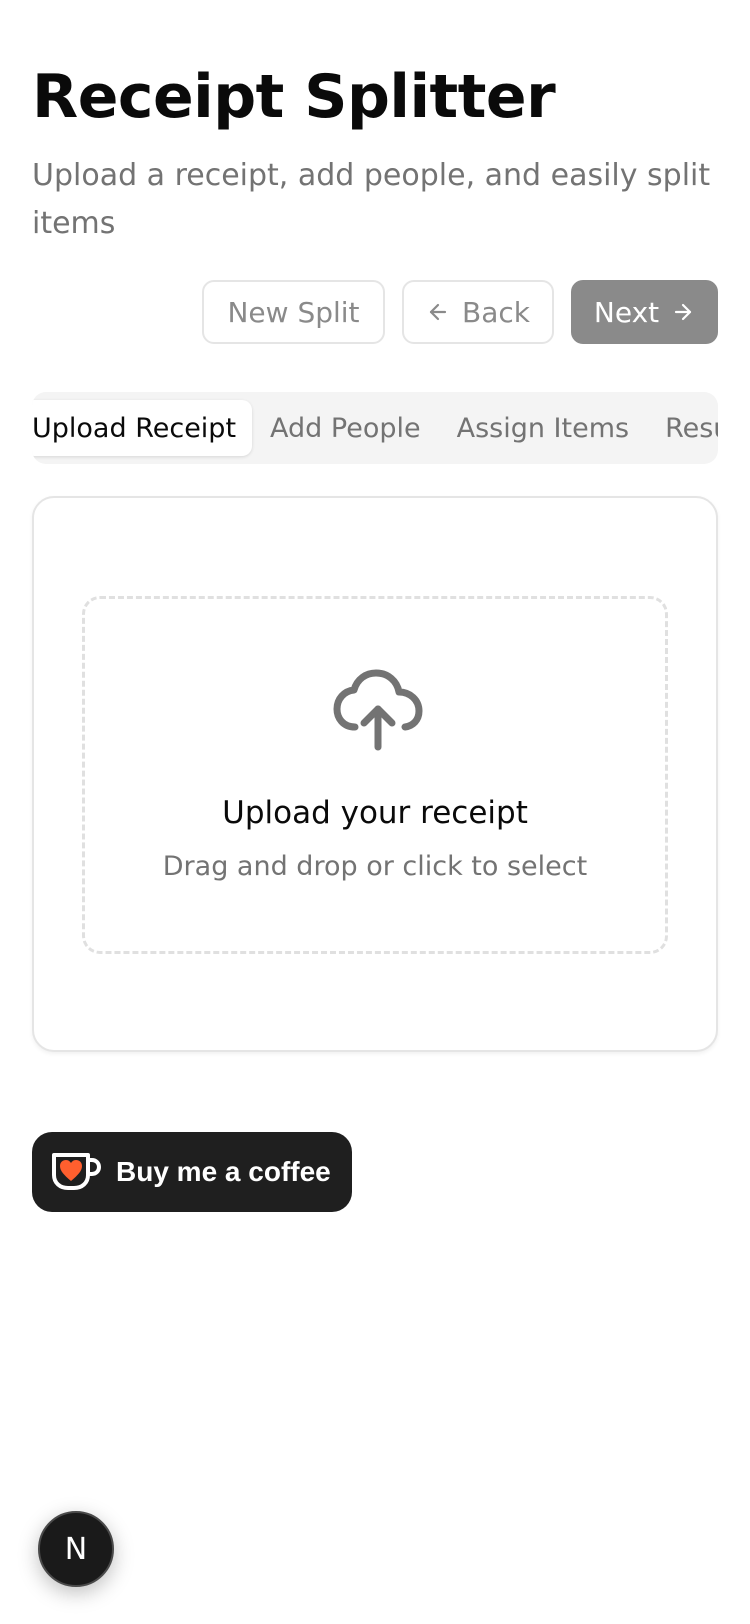 This screenshot has width=750, height=1624. I want to click on back-label: Back, so click(496, 312).